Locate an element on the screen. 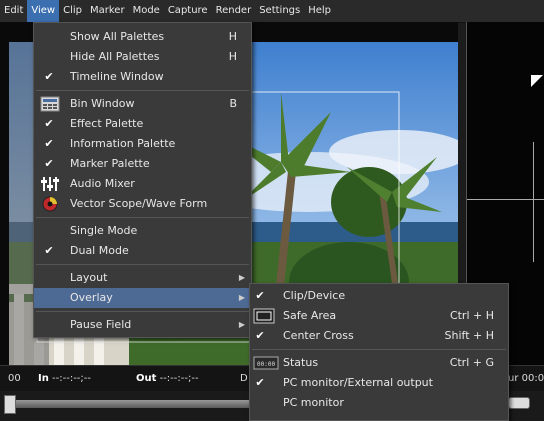  menu-item-pc-monitor: PC monitor is located at coordinates (379, 403).